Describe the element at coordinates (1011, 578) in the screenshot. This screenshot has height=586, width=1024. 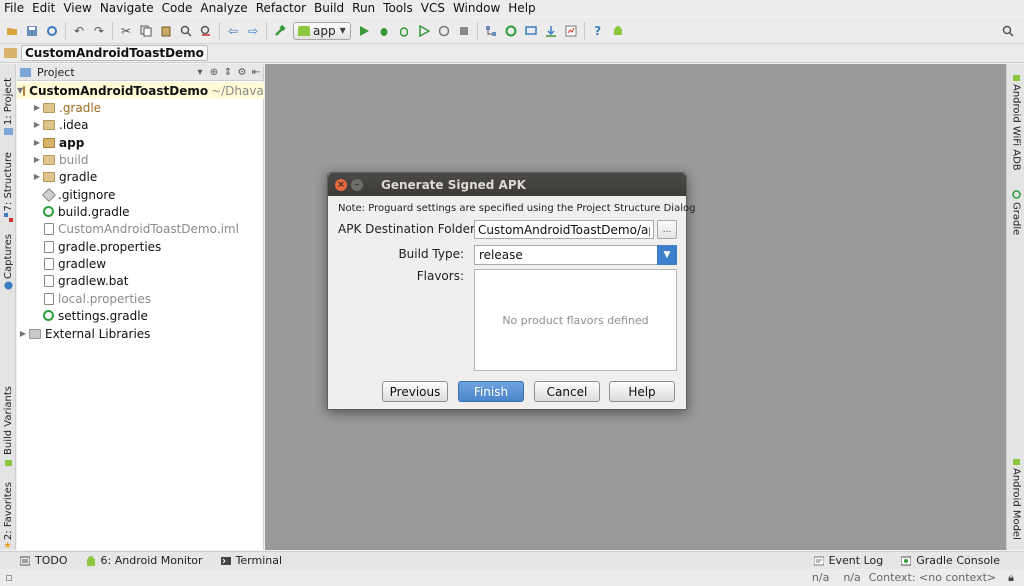
I see `lock-icon: 🔒︎` at that location.